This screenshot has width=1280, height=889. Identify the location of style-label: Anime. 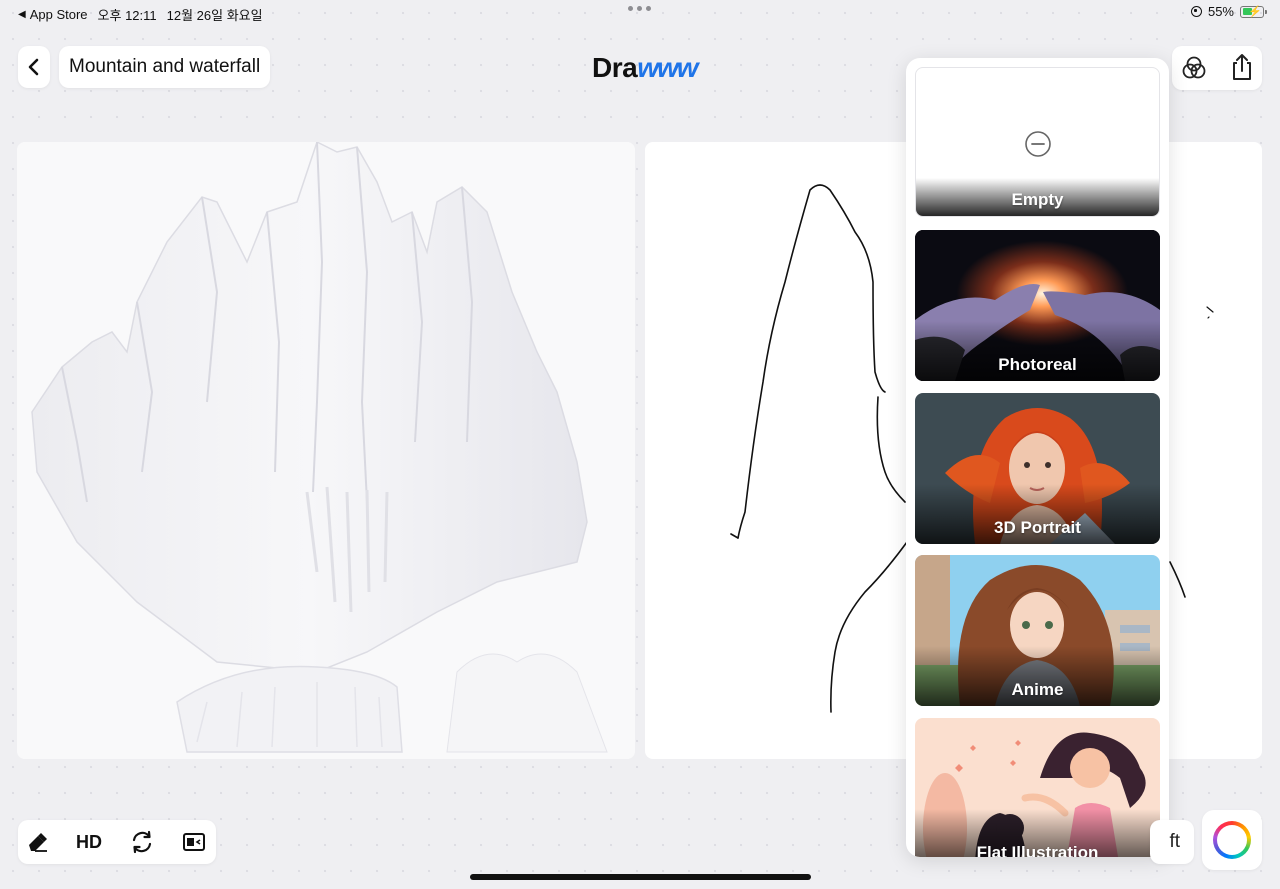
(1037, 689).